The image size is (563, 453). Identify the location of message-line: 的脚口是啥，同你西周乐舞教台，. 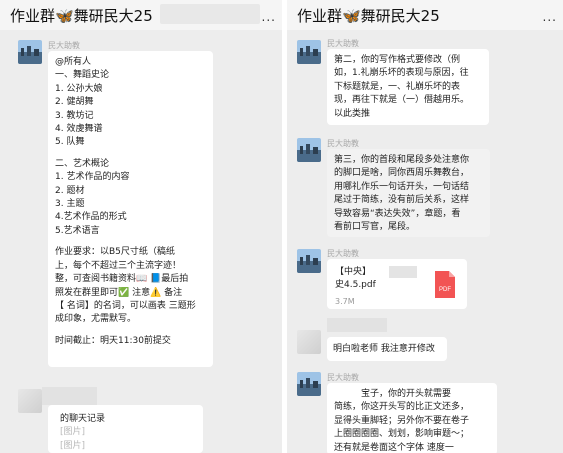
(402, 173).